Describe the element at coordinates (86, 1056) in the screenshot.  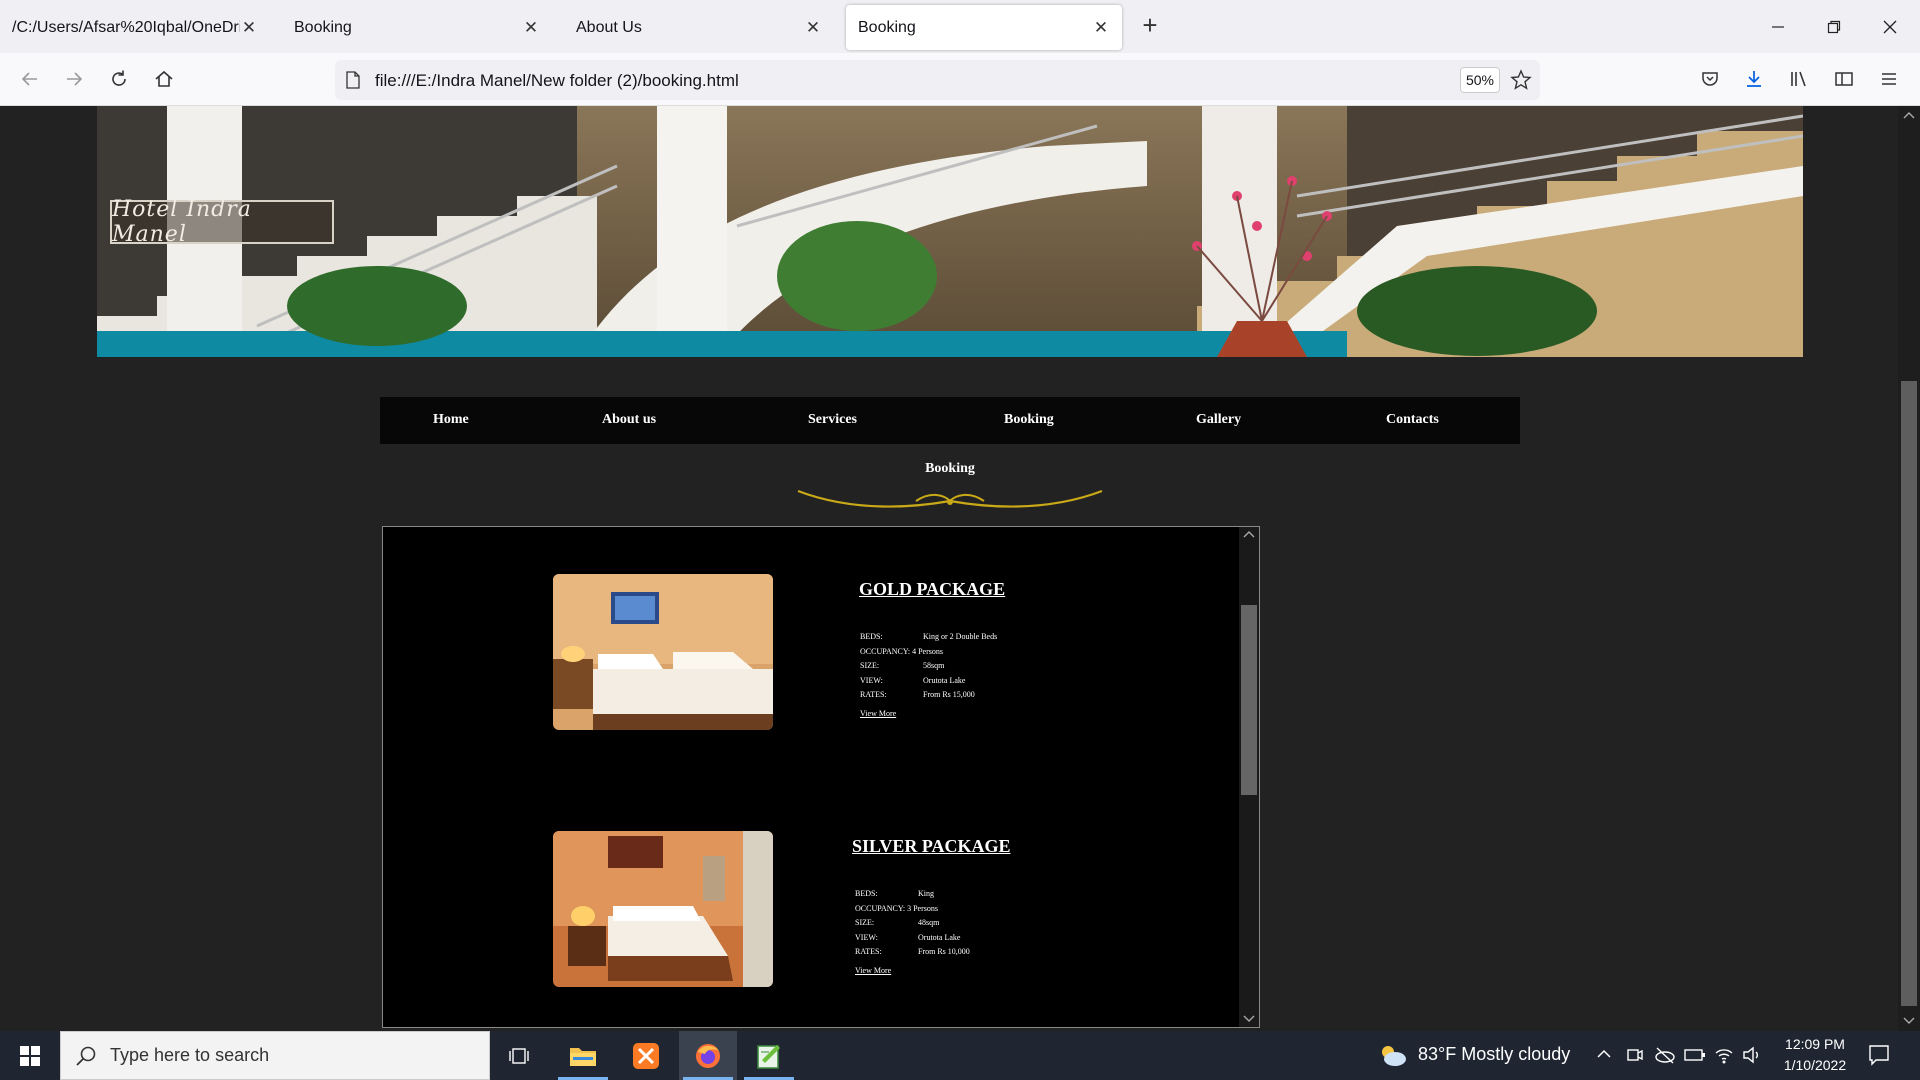
I see `search-icon` at that location.